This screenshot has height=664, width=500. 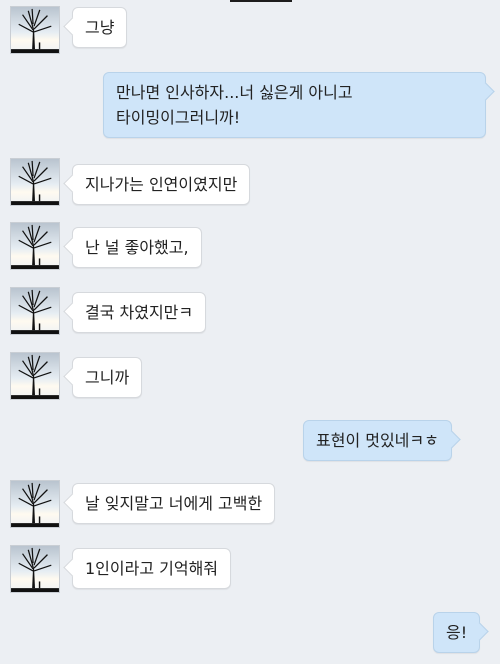 I want to click on incoming-message-bubble: 1인이라고 기억해줘, so click(x=152, y=568).